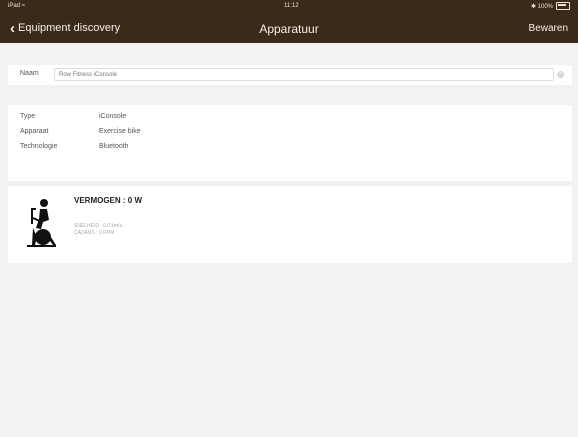 This screenshot has width=578, height=437. What do you see at coordinates (541, 6) in the screenshot?
I see `status-battery-text: ✱ 100%` at bounding box center [541, 6].